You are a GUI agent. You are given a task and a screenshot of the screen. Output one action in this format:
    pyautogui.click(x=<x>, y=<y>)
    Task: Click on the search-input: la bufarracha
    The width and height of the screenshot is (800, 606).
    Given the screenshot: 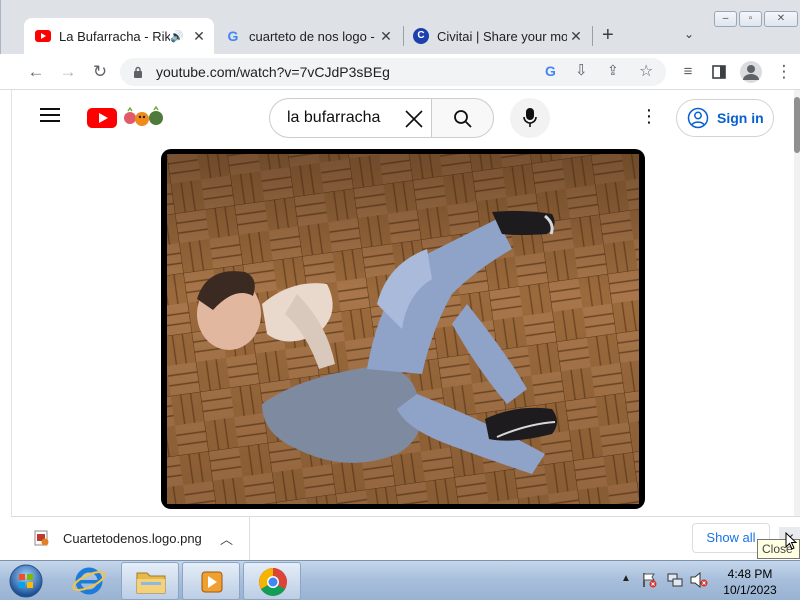 What is the action you would take?
    pyautogui.click(x=350, y=118)
    